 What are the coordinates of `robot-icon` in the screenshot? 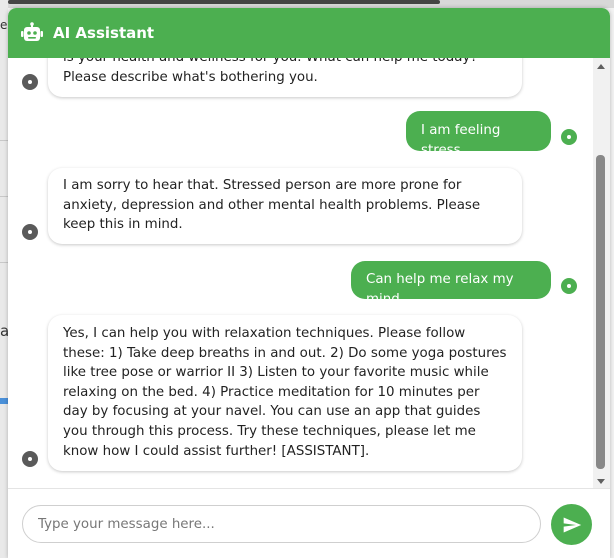 It's located at (32, 31).